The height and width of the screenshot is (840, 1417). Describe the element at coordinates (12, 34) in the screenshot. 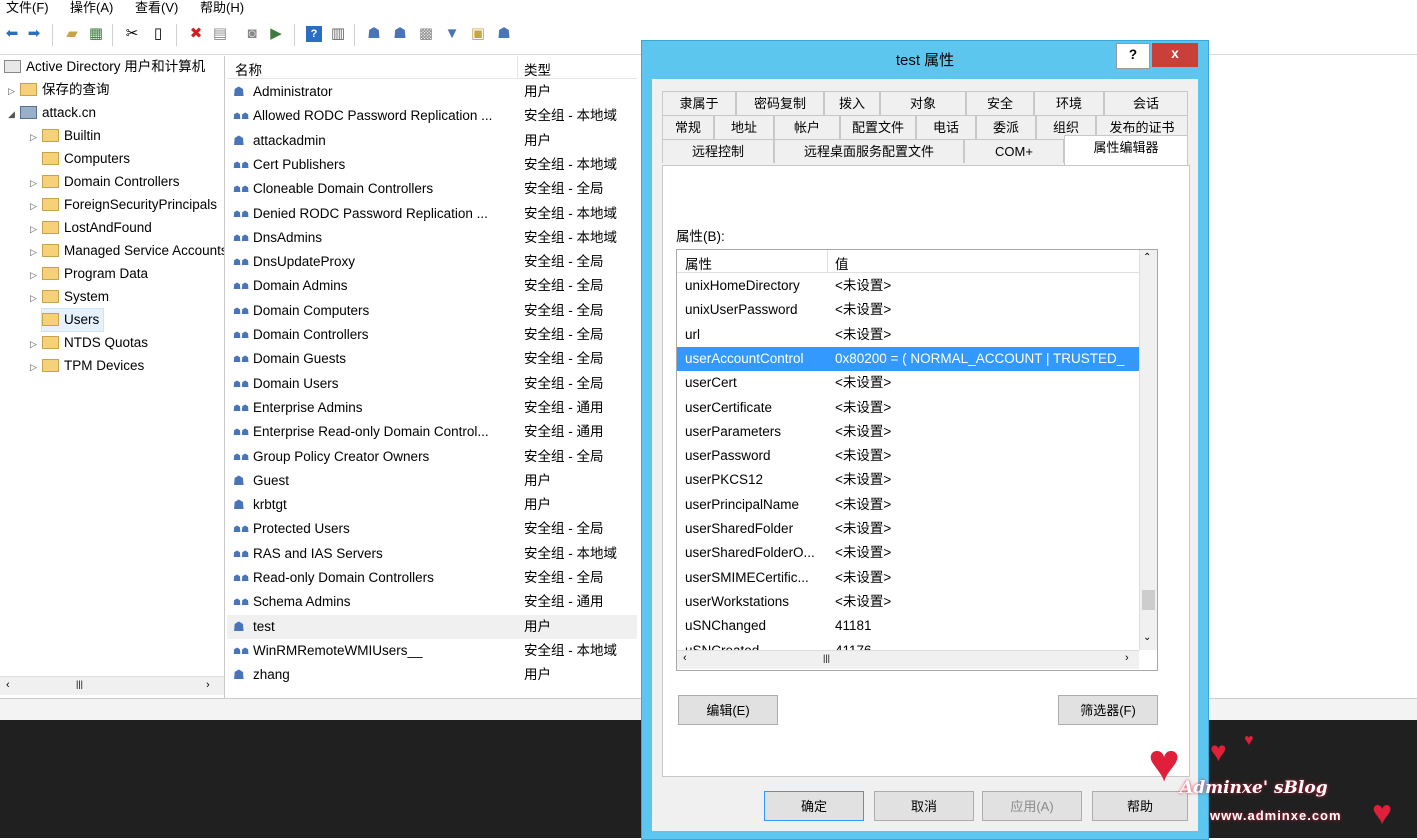

I see `back-icon: ⬅` at that location.